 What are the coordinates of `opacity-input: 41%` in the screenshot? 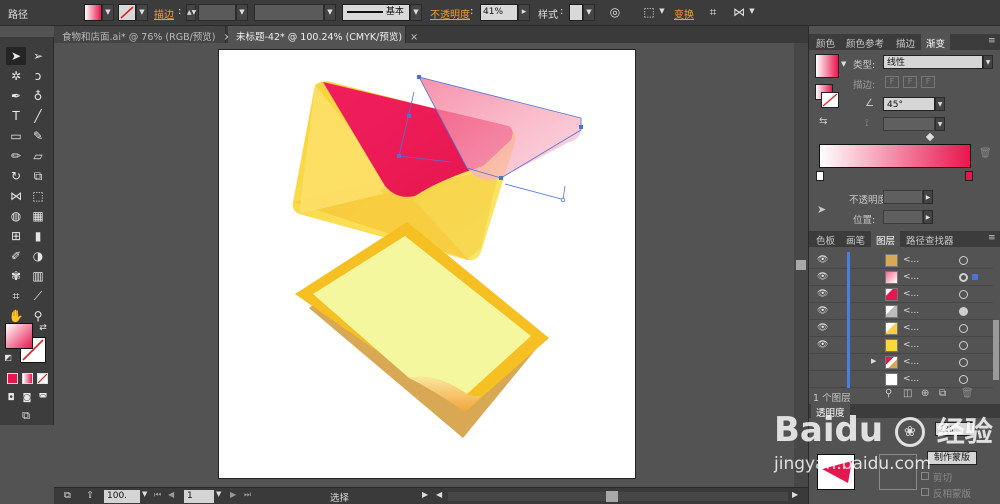 It's located at (499, 12).